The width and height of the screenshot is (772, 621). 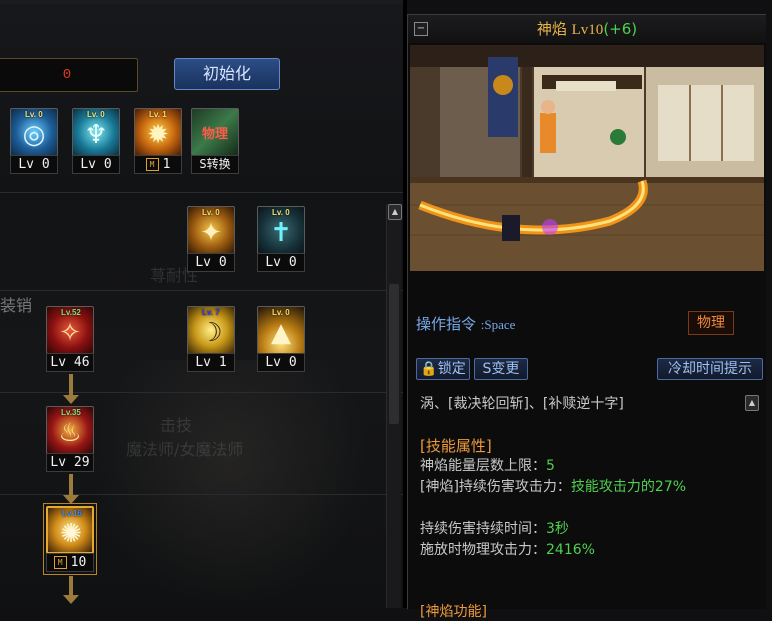 What do you see at coordinates (456, 446) in the screenshot?
I see `attributes-header: [技能属性]` at bounding box center [456, 446].